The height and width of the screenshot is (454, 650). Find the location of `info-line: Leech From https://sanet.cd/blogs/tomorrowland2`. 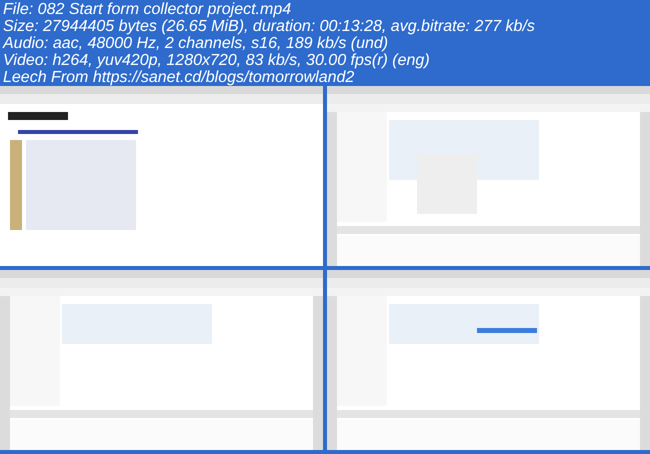

info-line: Leech From https://sanet.cd/blogs/tomorrowland2 is located at coordinates (179, 77).